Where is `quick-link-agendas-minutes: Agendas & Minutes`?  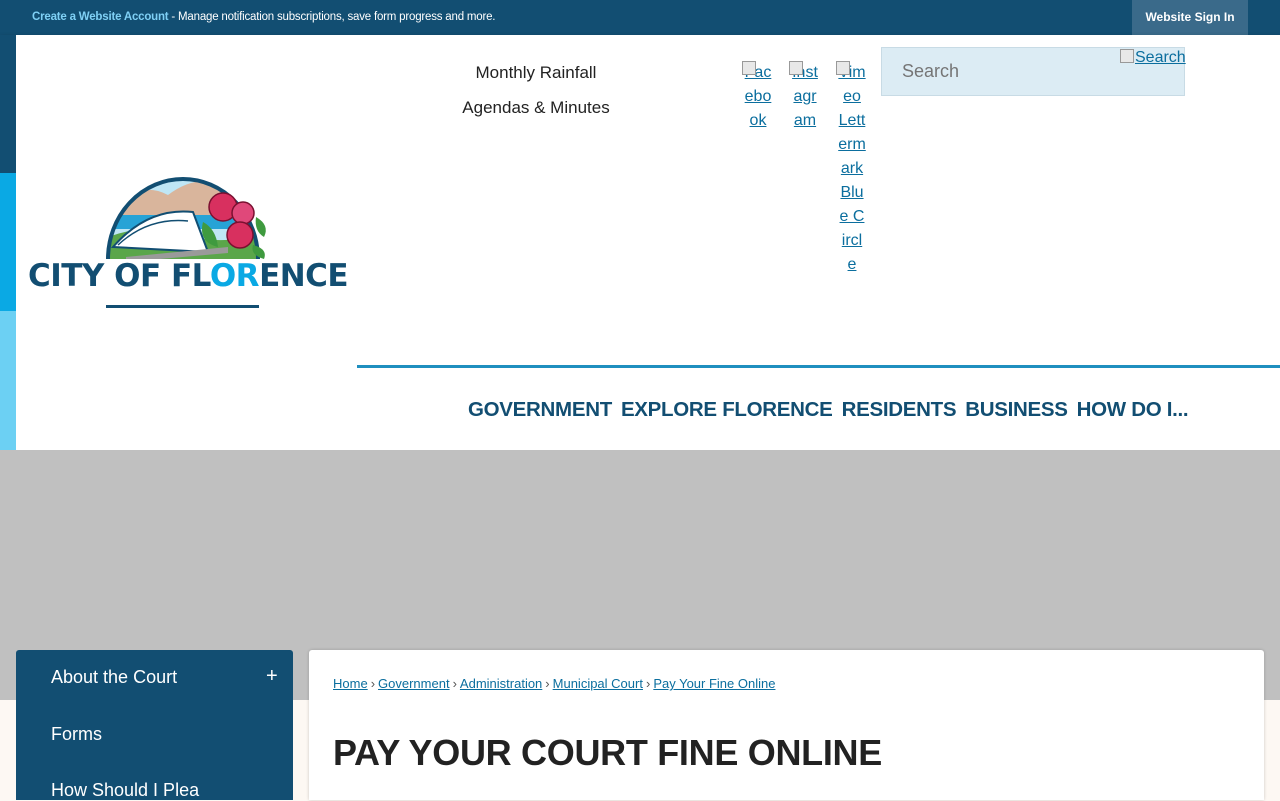 quick-link-agendas-minutes: Agendas & Minutes is located at coordinates (536, 108).